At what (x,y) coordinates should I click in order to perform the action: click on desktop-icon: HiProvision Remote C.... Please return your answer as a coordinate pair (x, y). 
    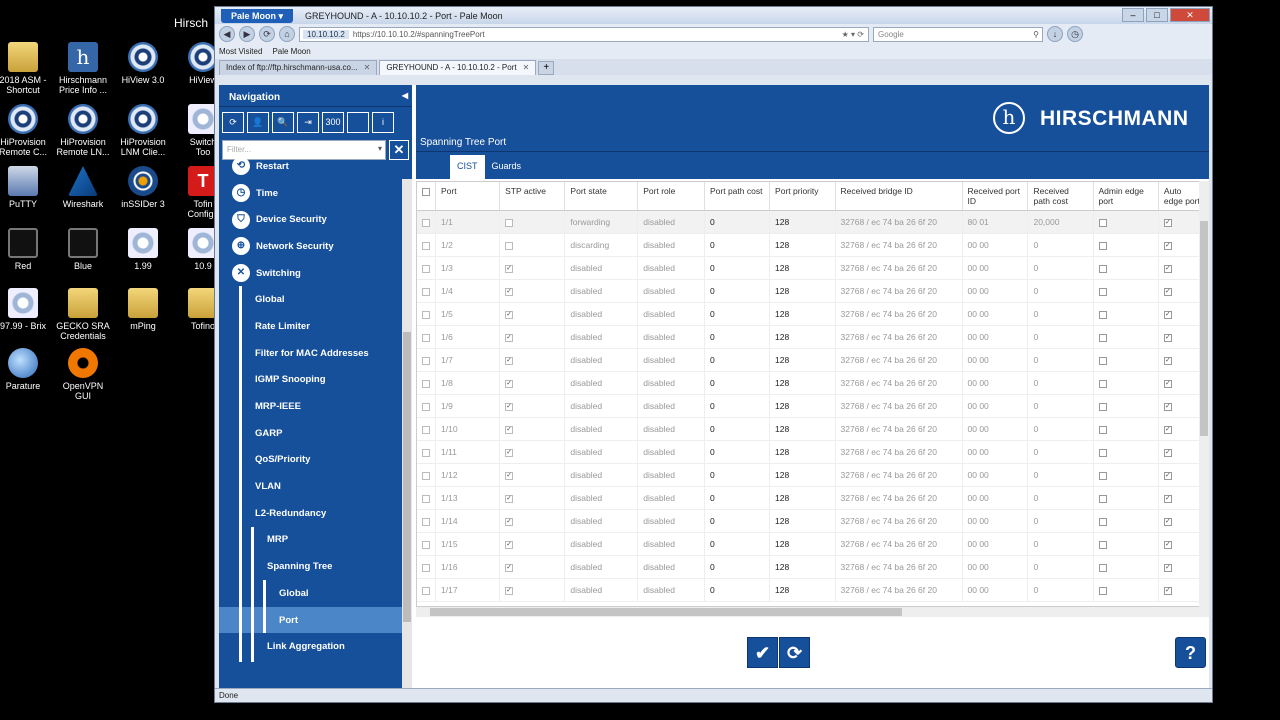
    Looking at the image, I should click on (26, 130).